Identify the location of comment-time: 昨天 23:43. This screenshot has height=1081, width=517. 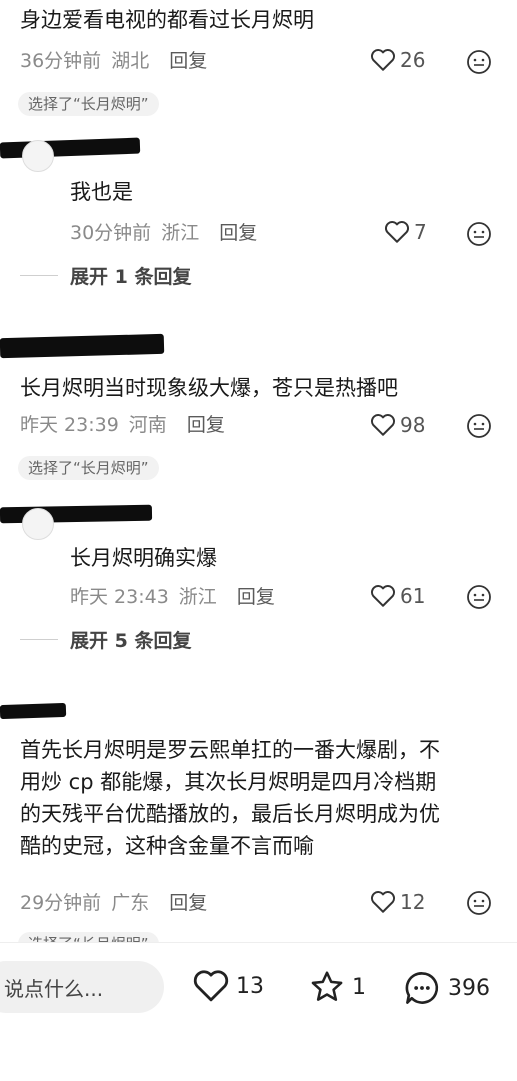
(119, 597).